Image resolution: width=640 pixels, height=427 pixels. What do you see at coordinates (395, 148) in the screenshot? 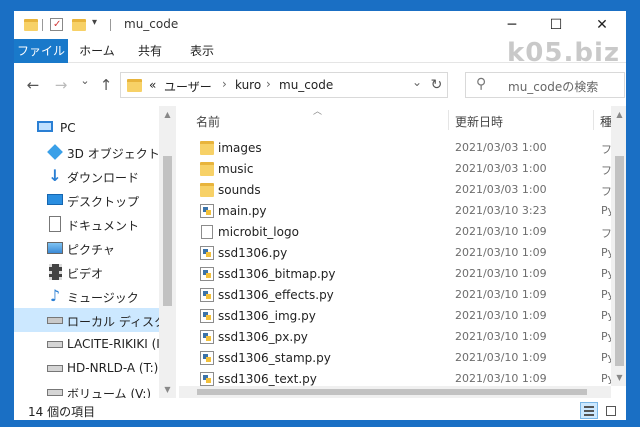
I see `file-row-images: images 2021/03/03 1:00 フ` at bounding box center [395, 148].